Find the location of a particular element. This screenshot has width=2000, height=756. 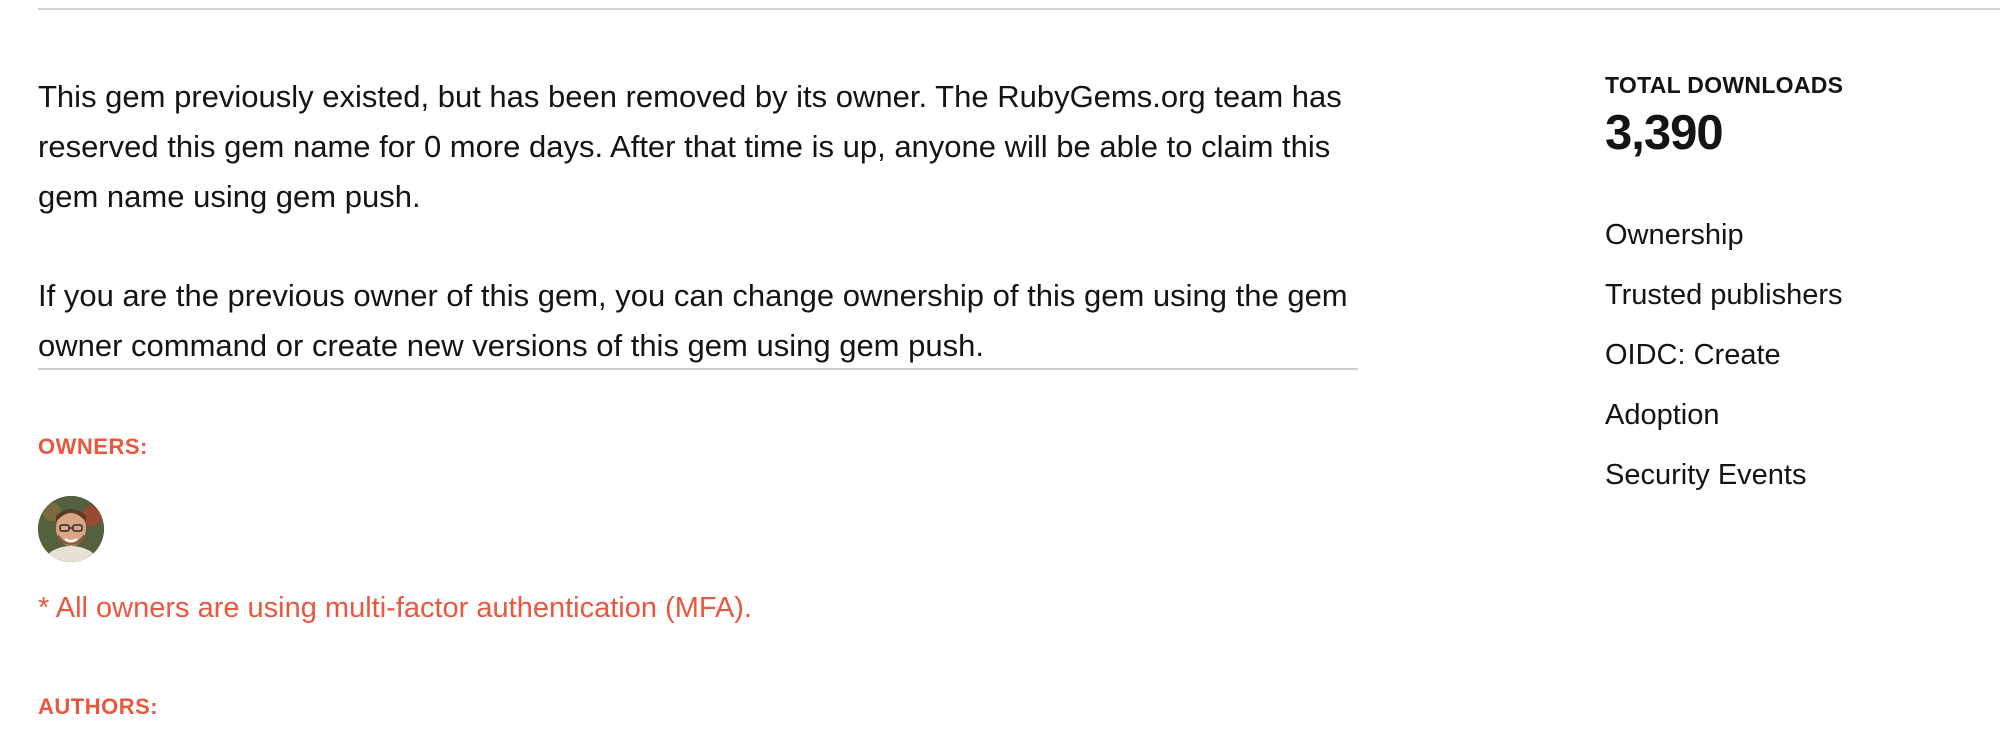

total-downloads-count: 3,390 is located at coordinates (1664, 133).